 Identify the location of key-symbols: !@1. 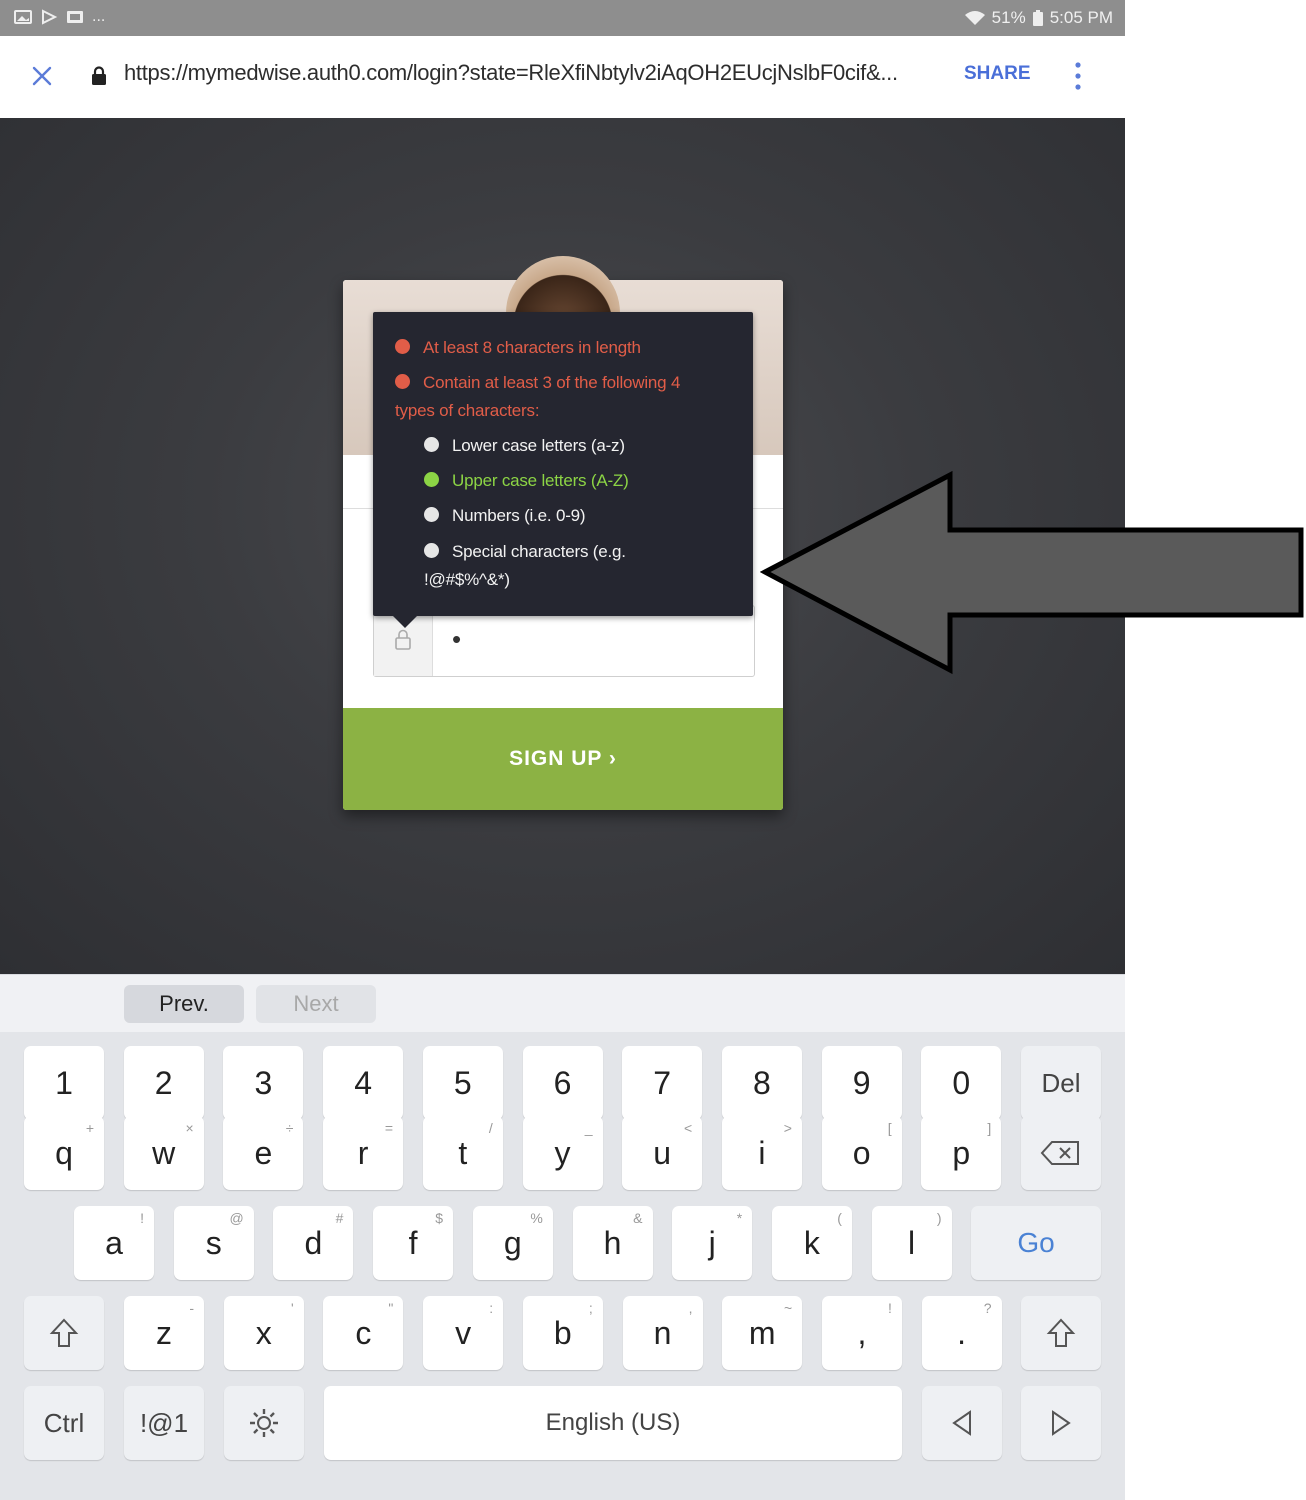
(164, 1423).